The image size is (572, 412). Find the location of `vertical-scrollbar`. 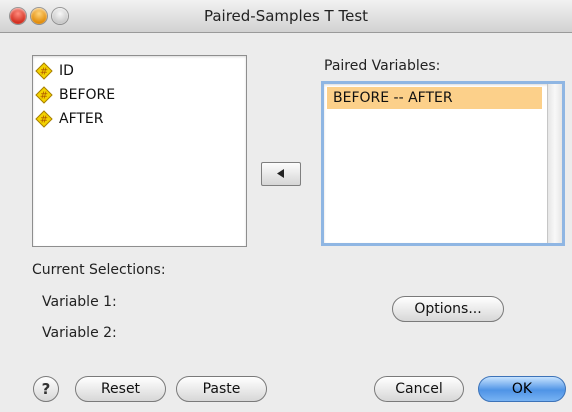

vertical-scrollbar is located at coordinates (554, 163).